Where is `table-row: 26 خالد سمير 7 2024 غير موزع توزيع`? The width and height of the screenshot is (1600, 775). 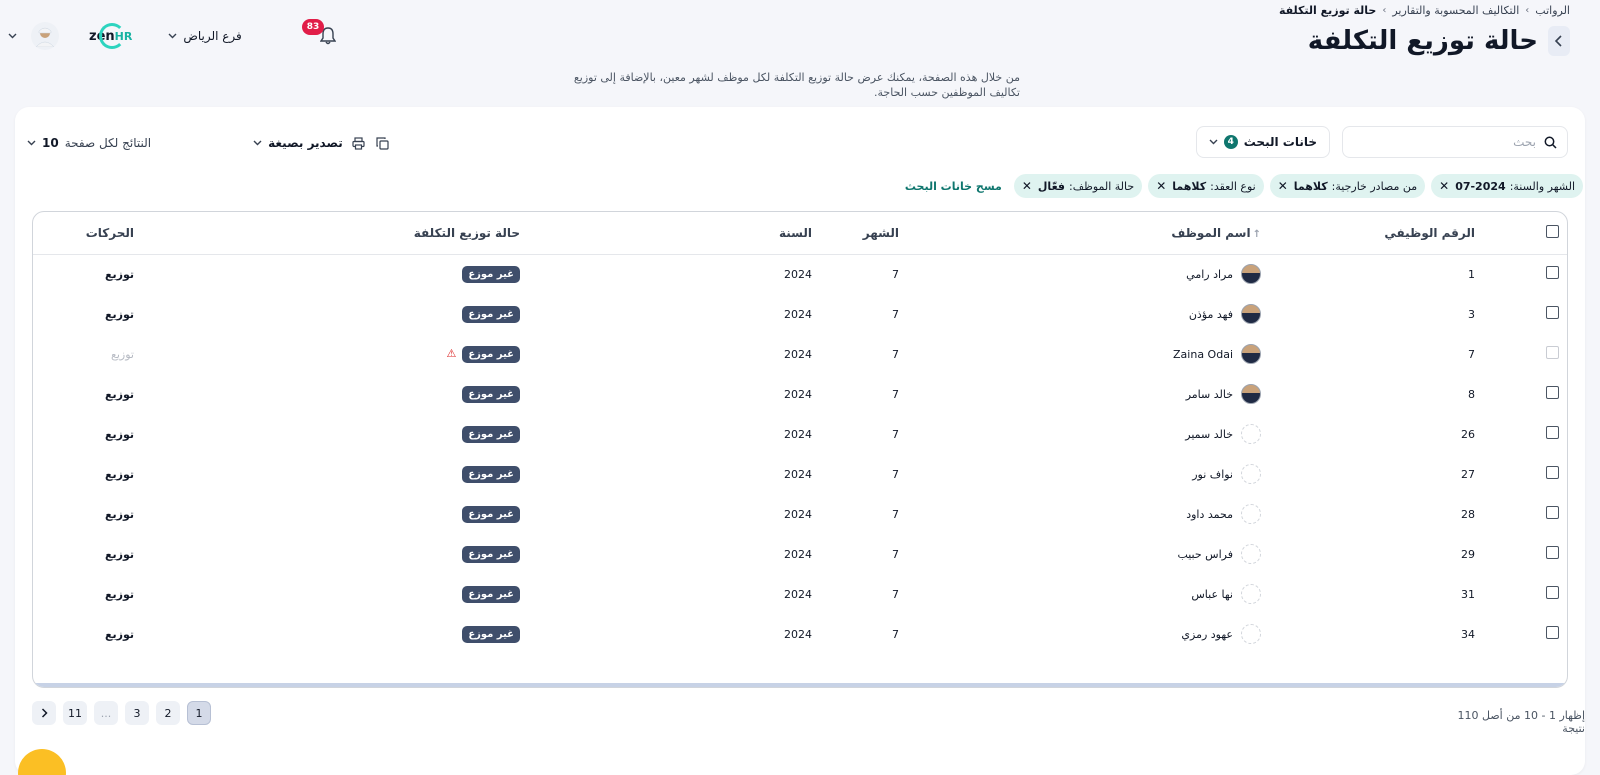 table-row: 26 خالد سمير 7 2024 غير موزع توزيع is located at coordinates (800, 434).